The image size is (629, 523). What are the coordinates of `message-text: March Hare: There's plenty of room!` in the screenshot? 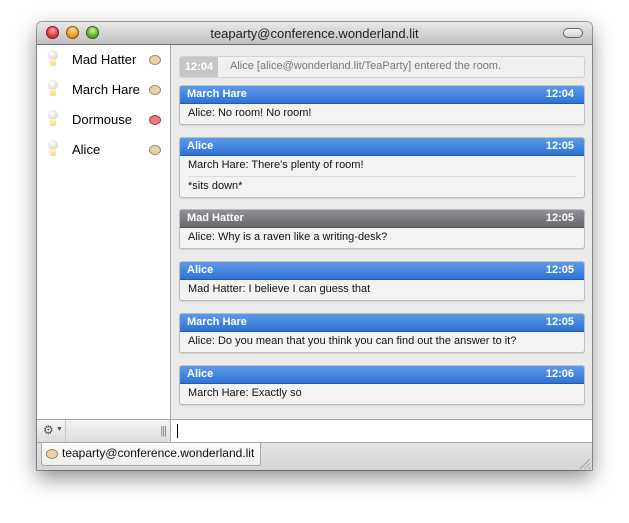 It's located at (276, 165).